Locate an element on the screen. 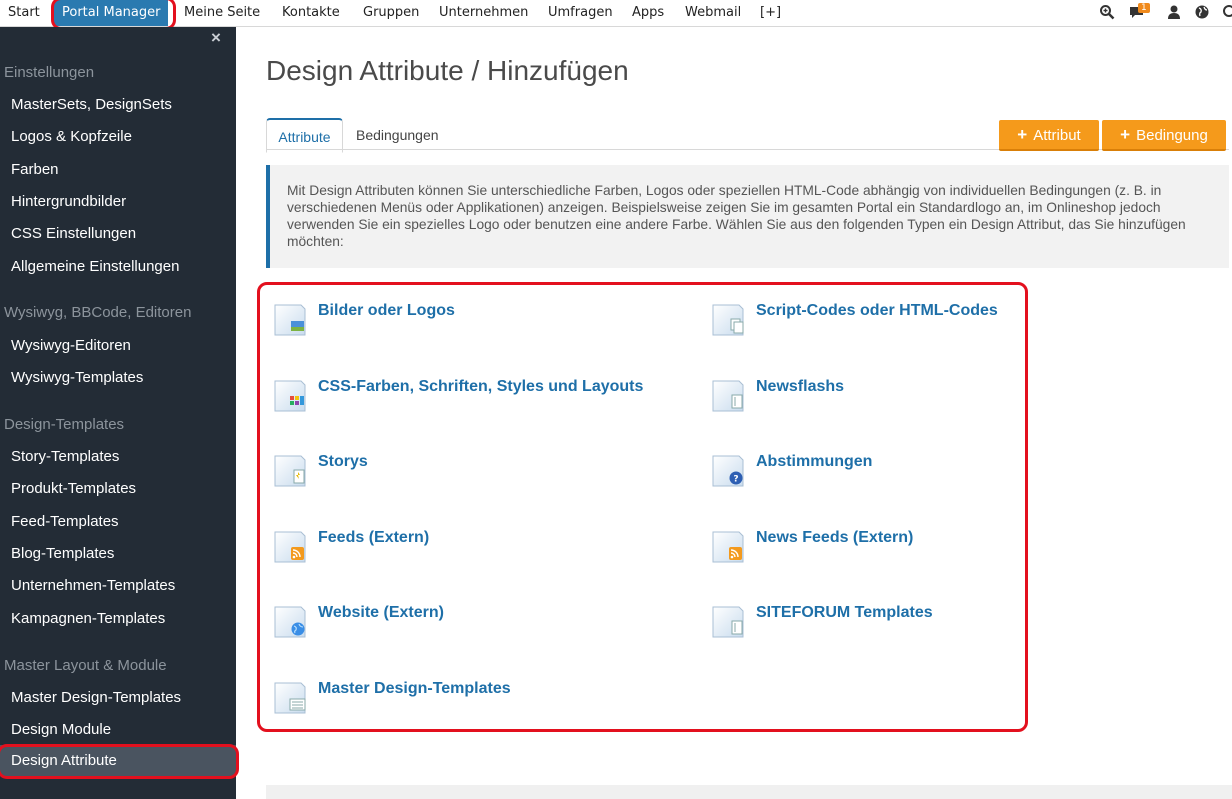 The width and height of the screenshot is (1232, 799). sidebar-item-blog-templates: Blog-Templates is located at coordinates (62, 553).